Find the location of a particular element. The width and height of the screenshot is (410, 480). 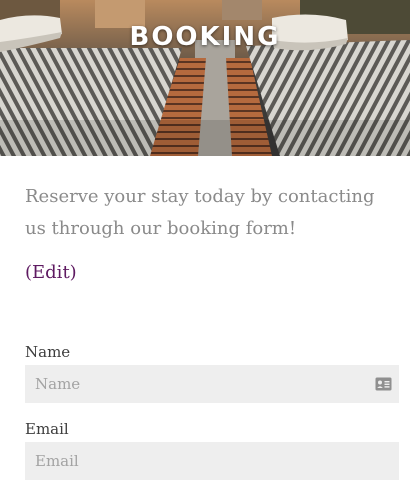

name-label: Name is located at coordinates (48, 352).